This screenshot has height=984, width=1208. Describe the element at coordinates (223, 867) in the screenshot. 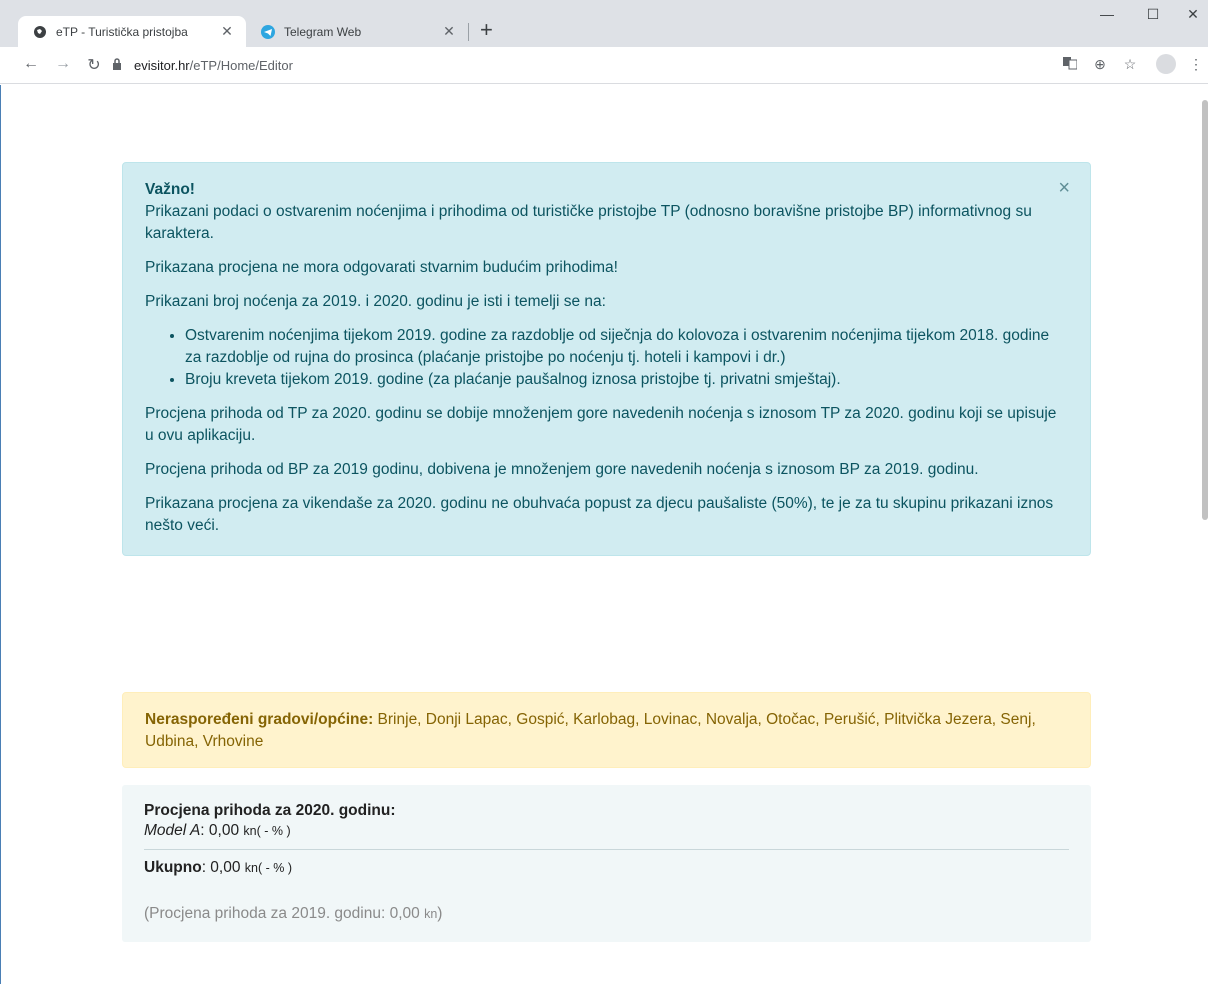

I see `total-value: : 0,00` at that location.